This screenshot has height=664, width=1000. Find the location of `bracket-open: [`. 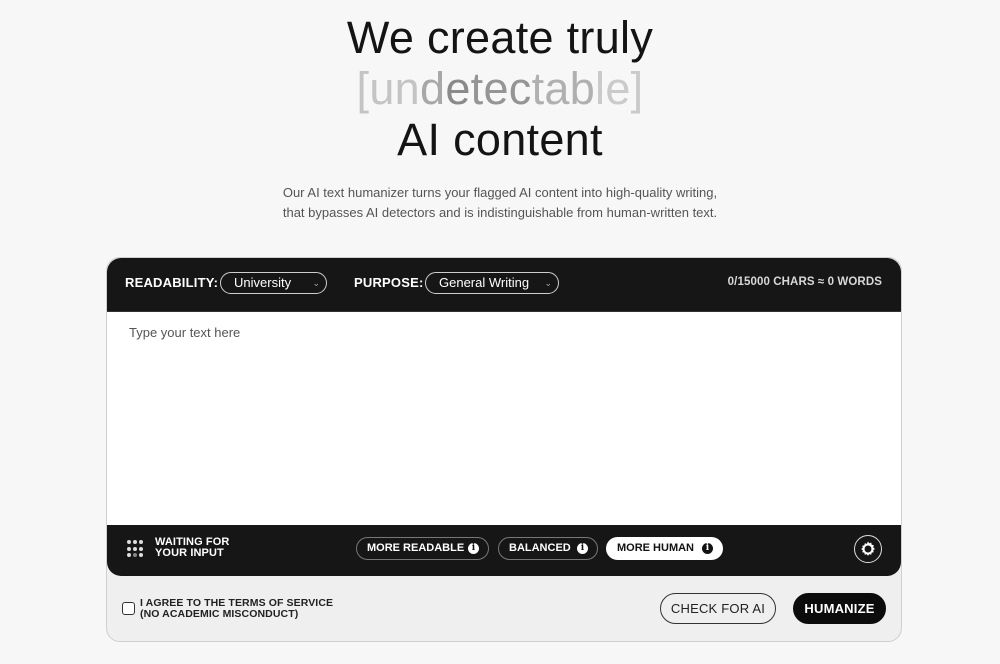

bracket-open: [ is located at coordinates (363, 88).